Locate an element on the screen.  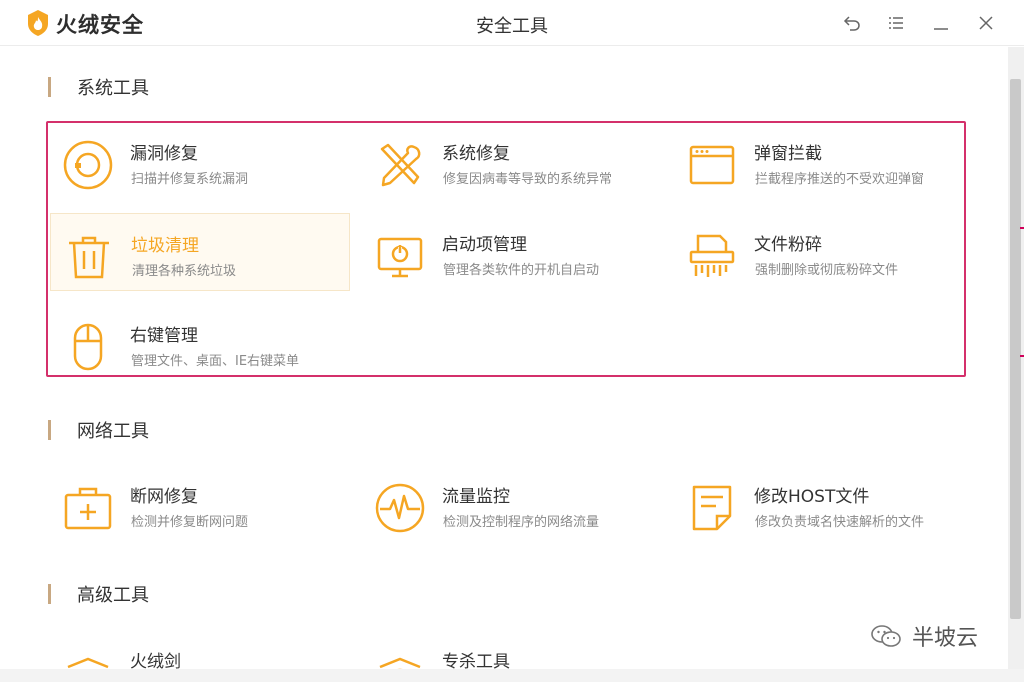
tool-popup-block: 弹窗拦截 拦截程序推送的不受欢迎弹窗 is located at coordinates (824, 161).